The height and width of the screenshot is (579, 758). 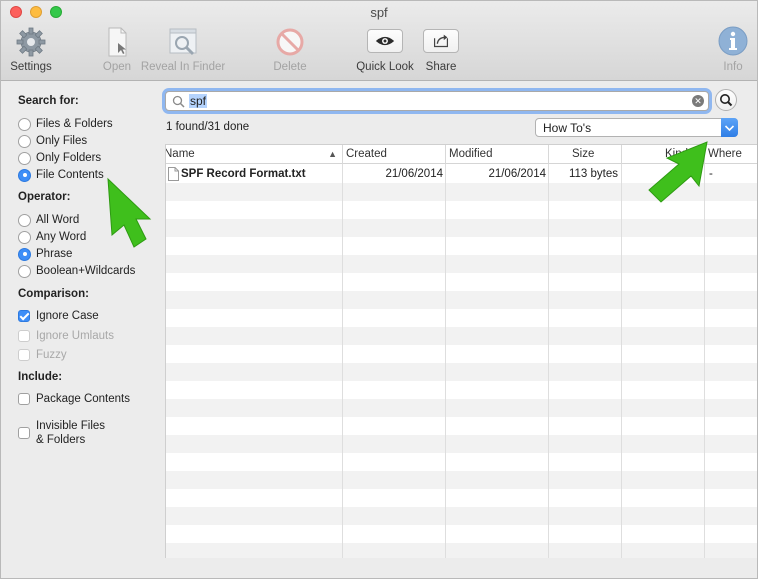 I want to click on reveal-label: Reveal In Finder, so click(x=183, y=67).